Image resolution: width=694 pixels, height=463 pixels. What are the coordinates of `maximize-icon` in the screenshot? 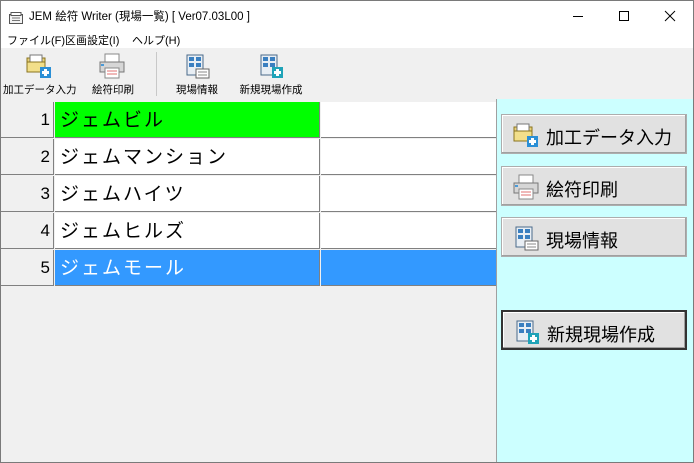 It's located at (624, 16).